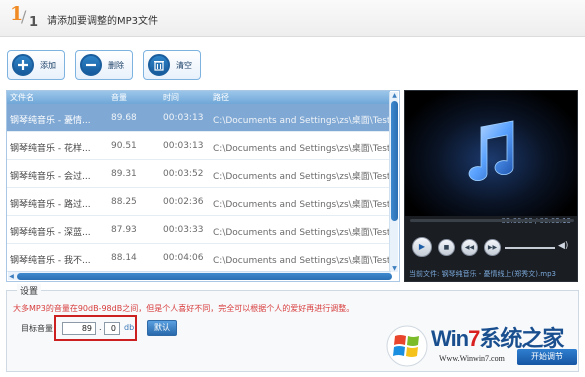  Describe the element at coordinates (100, 327) in the screenshot. I see `decimal-point: .` at that location.